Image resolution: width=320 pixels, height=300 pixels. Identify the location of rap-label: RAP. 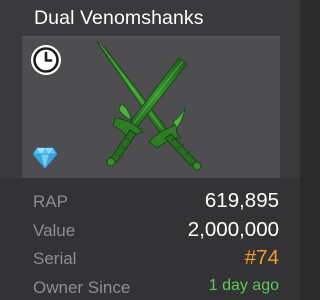
(50, 201).